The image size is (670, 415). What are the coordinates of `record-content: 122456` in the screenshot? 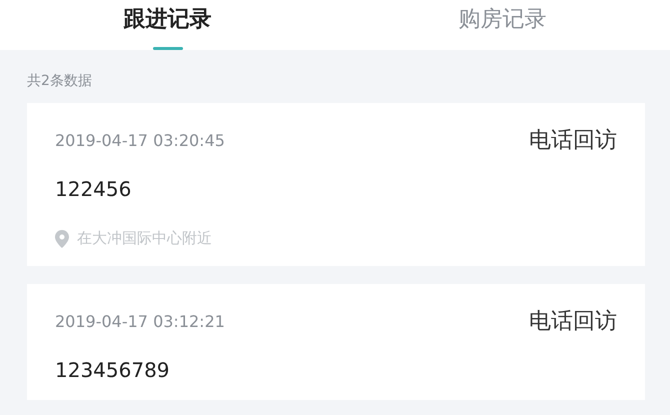 It's located at (93, 189).